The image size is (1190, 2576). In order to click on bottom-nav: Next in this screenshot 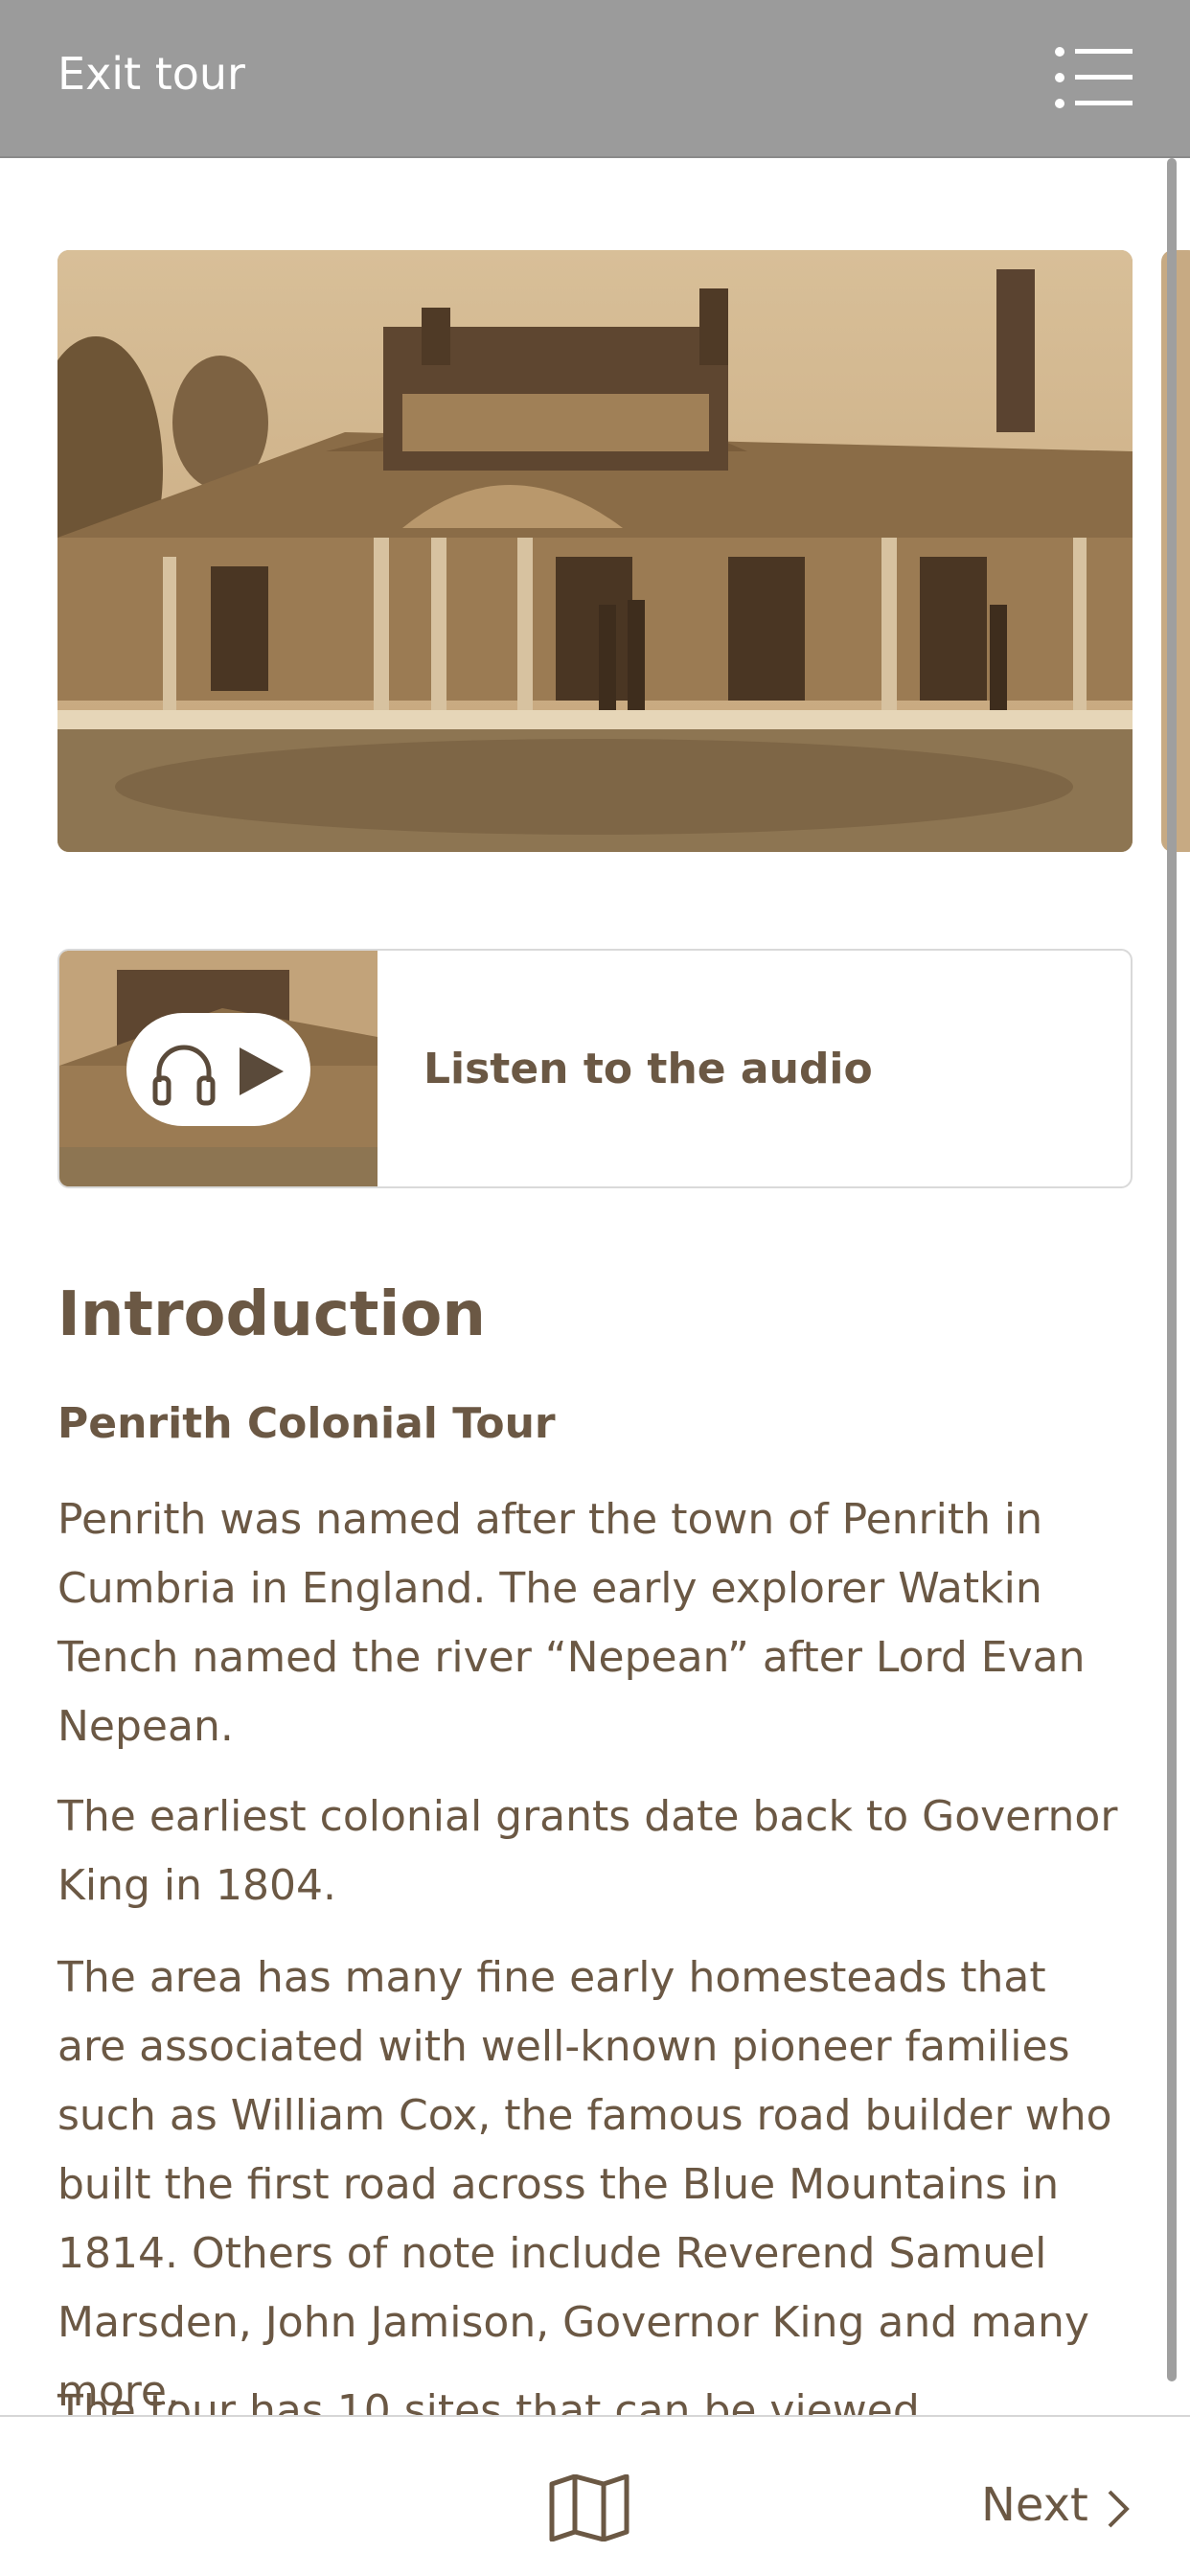, I will do `click(595, 2495)`.